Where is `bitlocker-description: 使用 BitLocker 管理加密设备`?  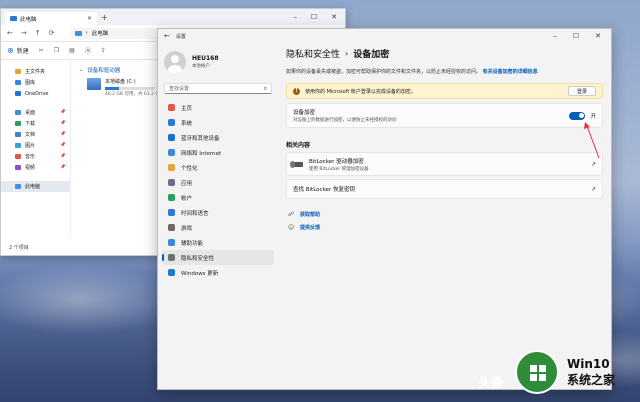 bitlocker-description: 使用 BitLocker 管理加密设备 is located at coordinates (339, 169).